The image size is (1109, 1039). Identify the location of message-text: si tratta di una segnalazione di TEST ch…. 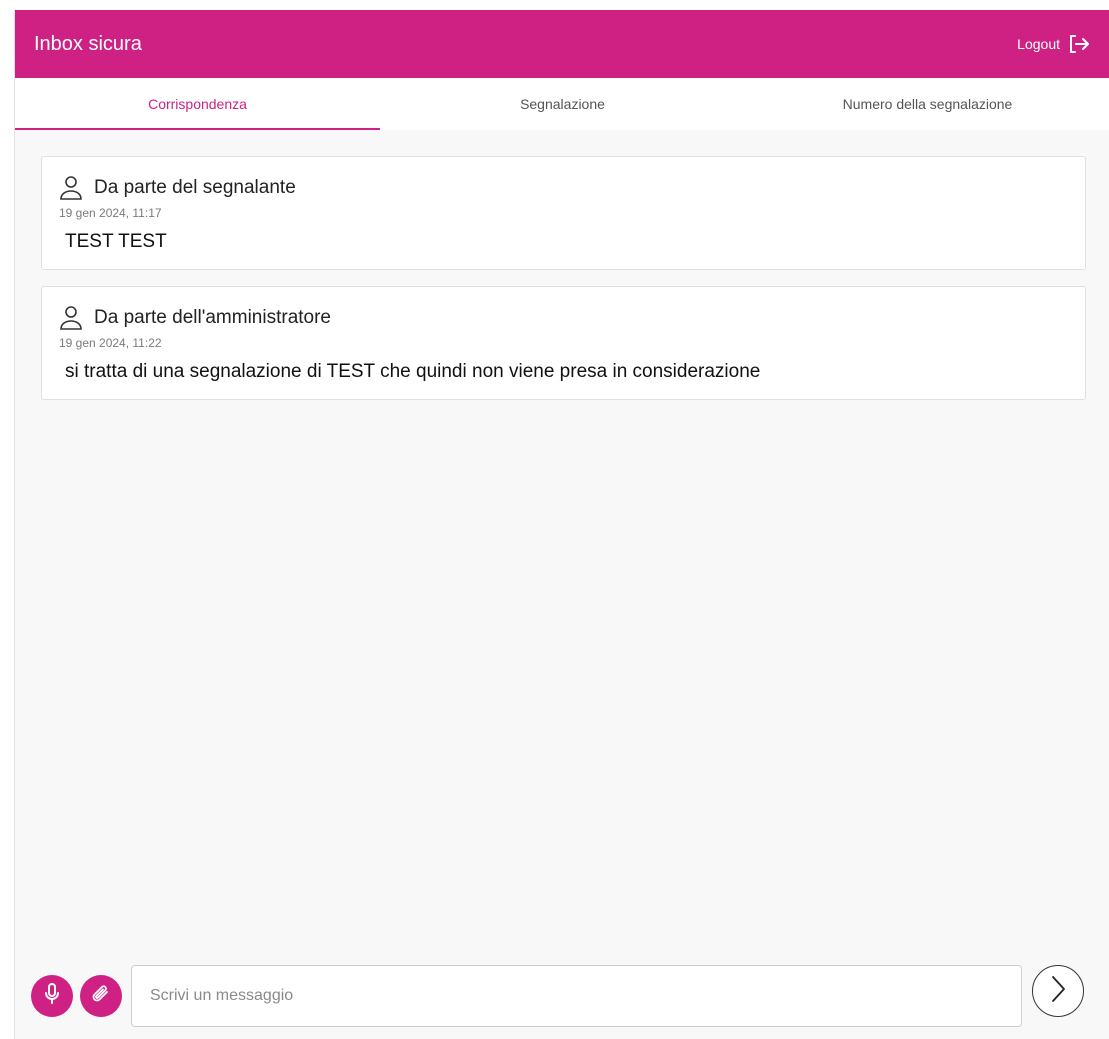
(413, 371).